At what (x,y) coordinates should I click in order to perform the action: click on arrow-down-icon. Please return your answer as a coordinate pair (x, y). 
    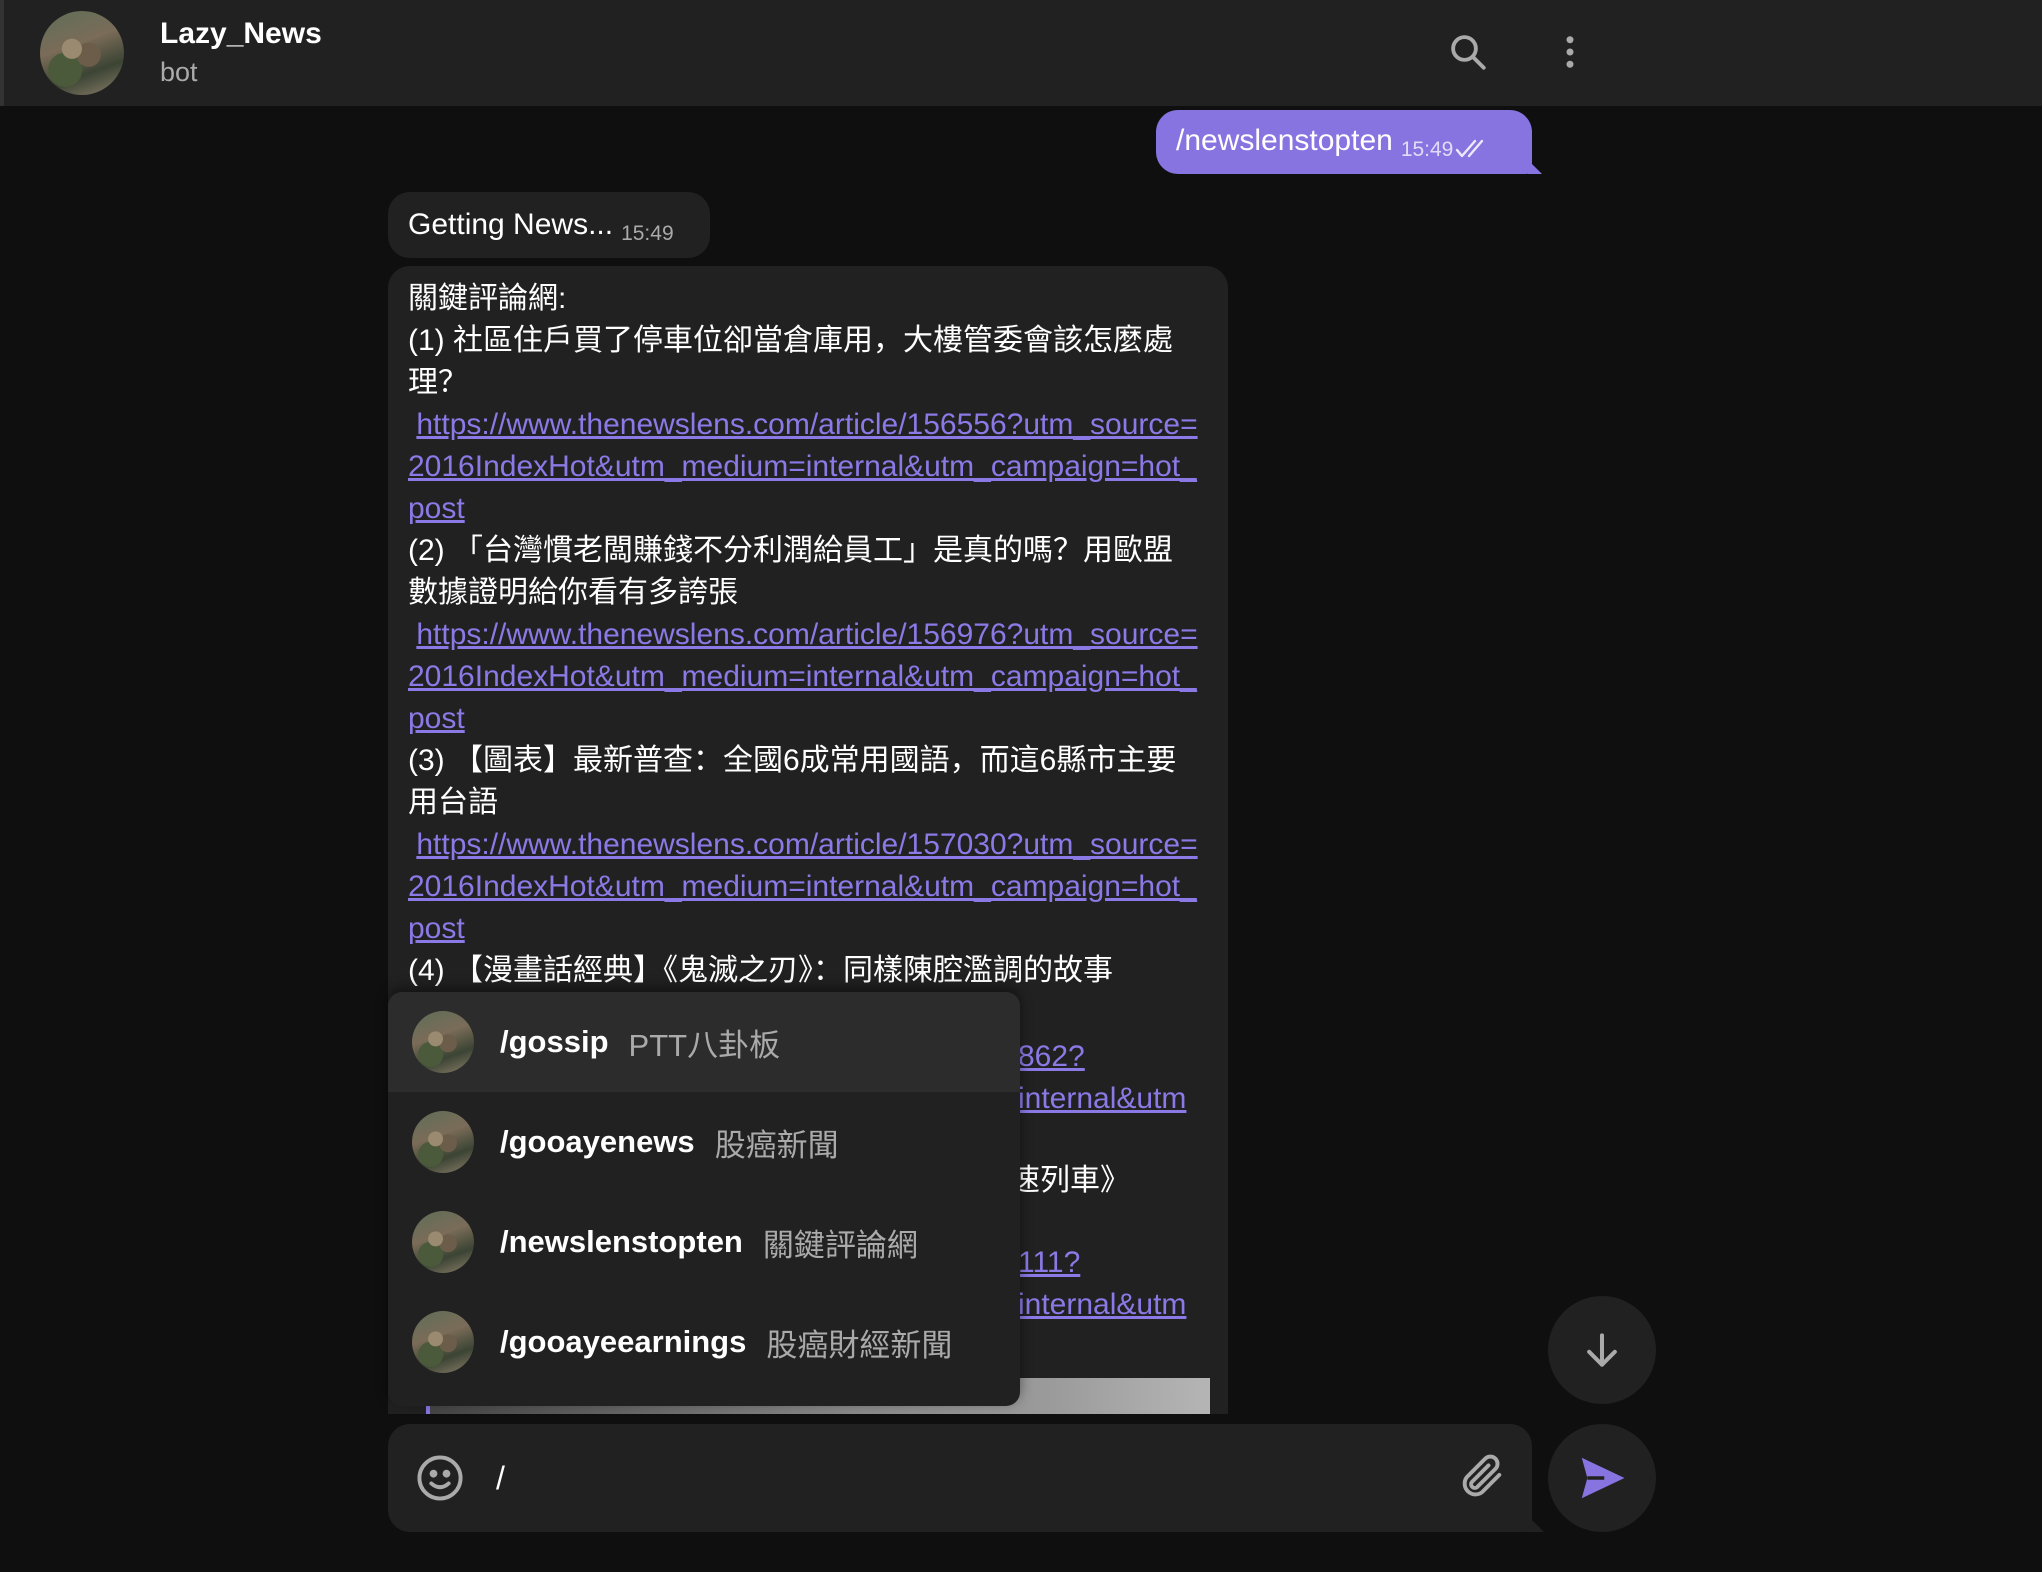
    Looking at the image, I should click on (1602, 1350).